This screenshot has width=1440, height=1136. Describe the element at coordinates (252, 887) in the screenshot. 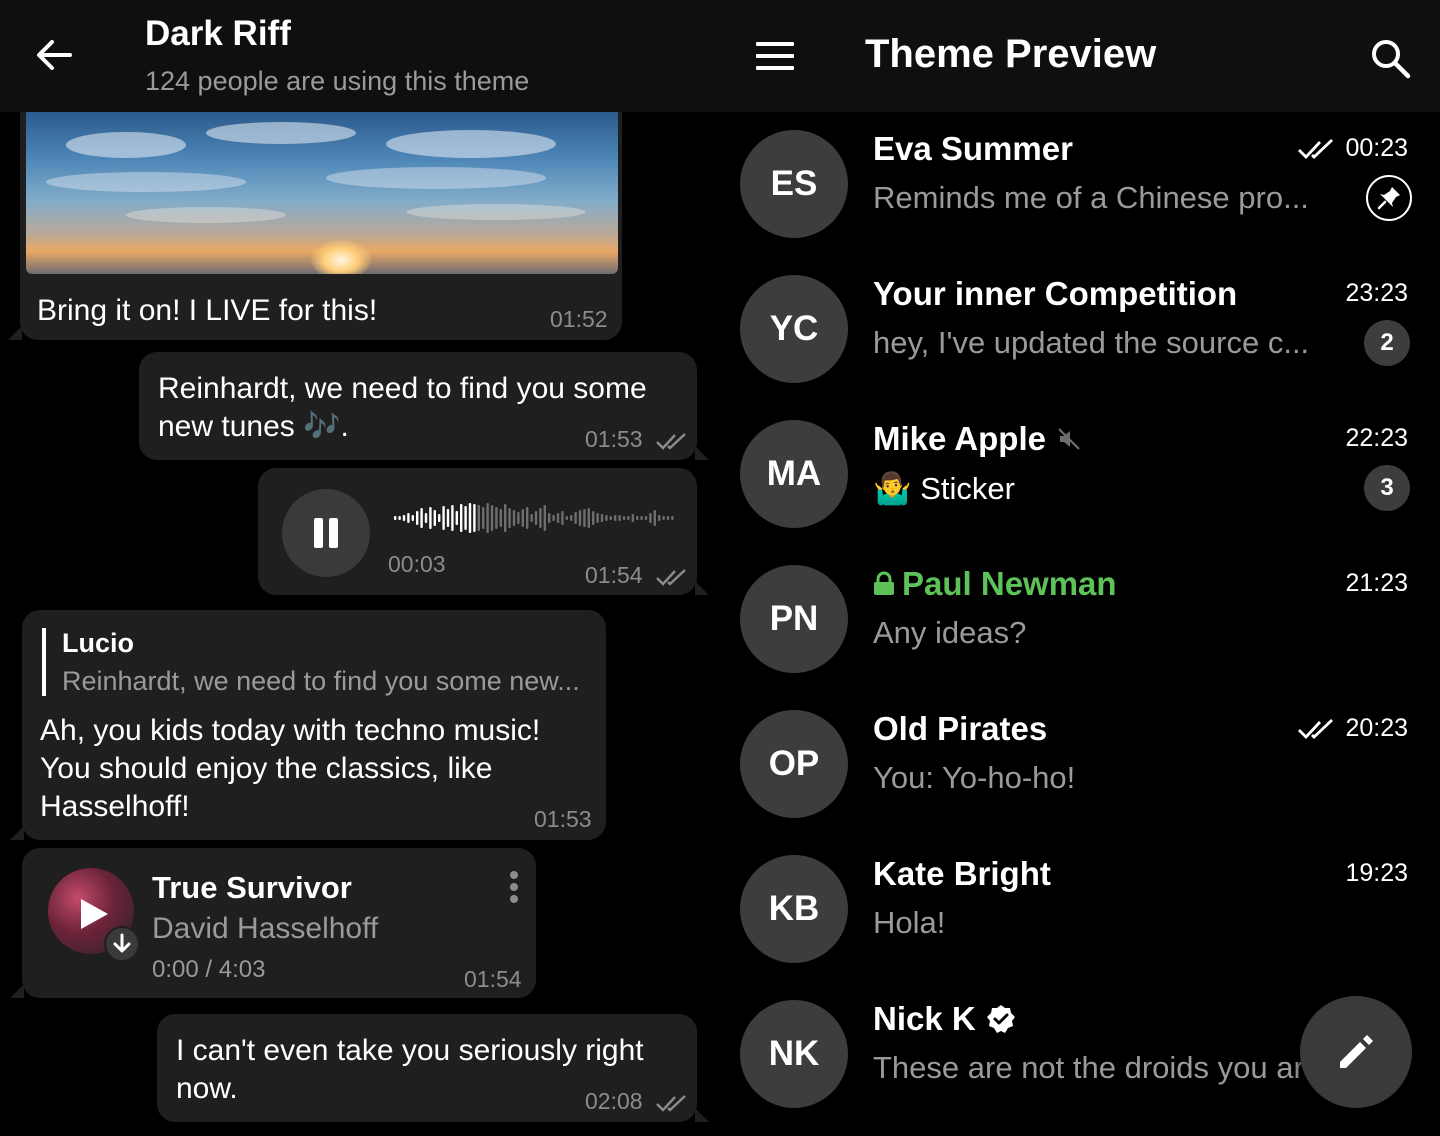

I see `track-title: True Survivor` at that location.